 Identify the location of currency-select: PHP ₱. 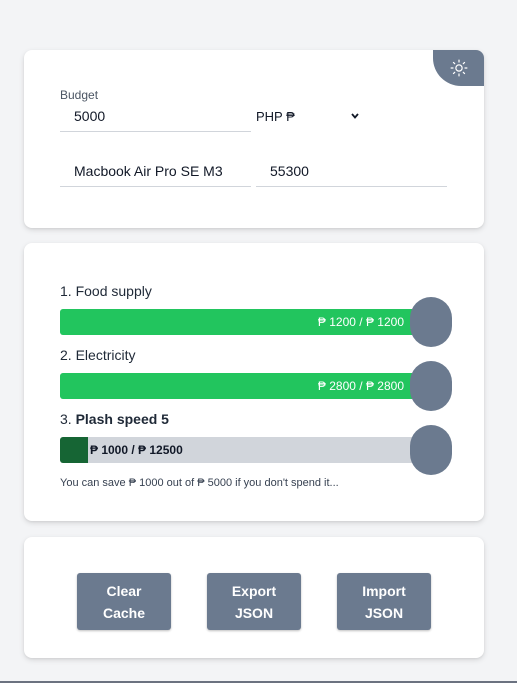
(308, 116).